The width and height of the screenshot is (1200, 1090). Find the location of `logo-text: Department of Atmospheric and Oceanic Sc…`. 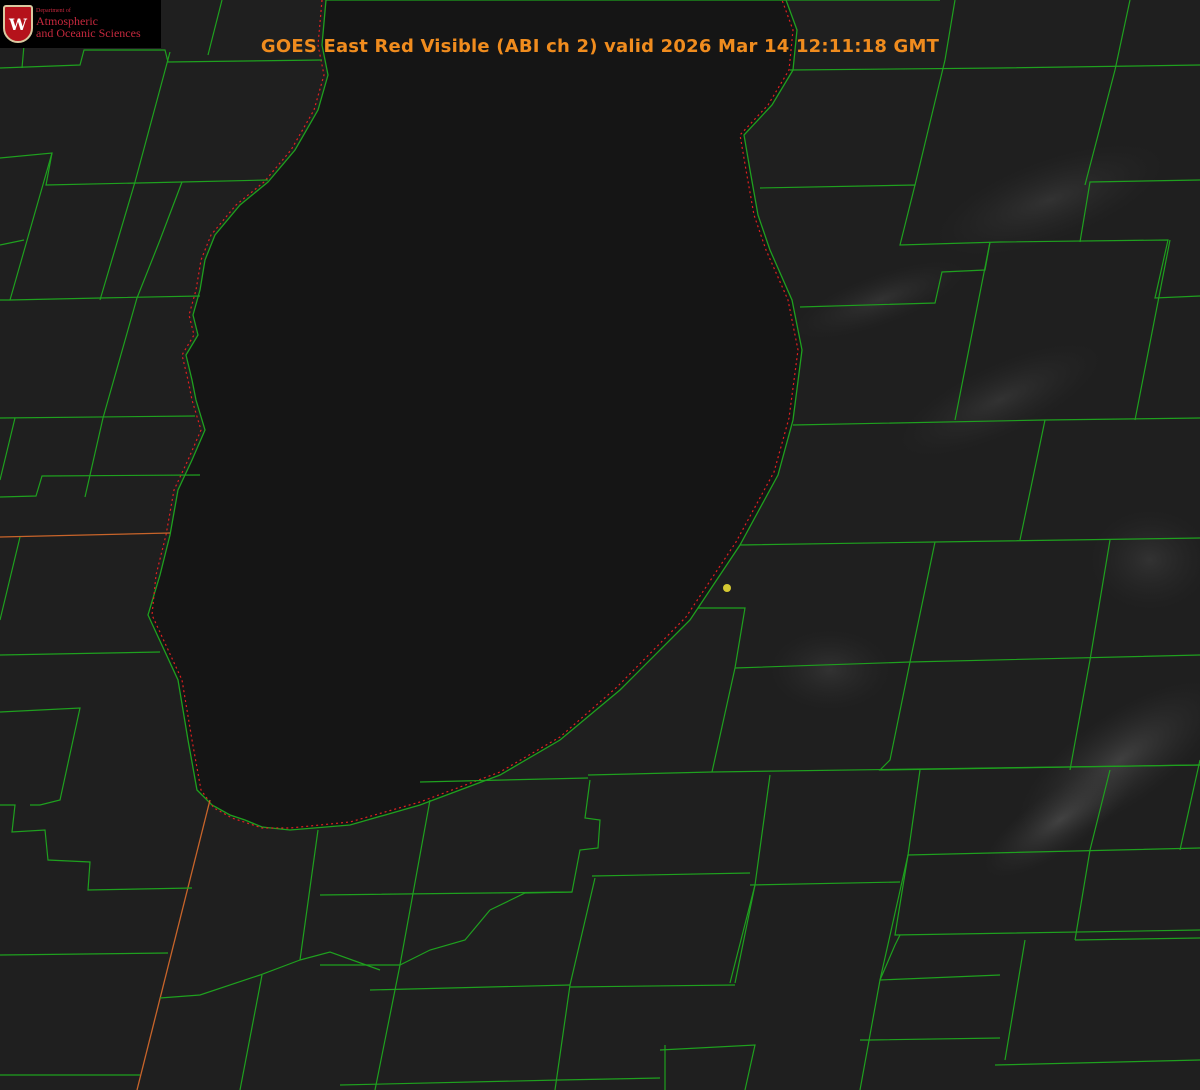

logo-text: Department of Atmospheric and Oceanic Sc… is located at coordinates (88, 23).